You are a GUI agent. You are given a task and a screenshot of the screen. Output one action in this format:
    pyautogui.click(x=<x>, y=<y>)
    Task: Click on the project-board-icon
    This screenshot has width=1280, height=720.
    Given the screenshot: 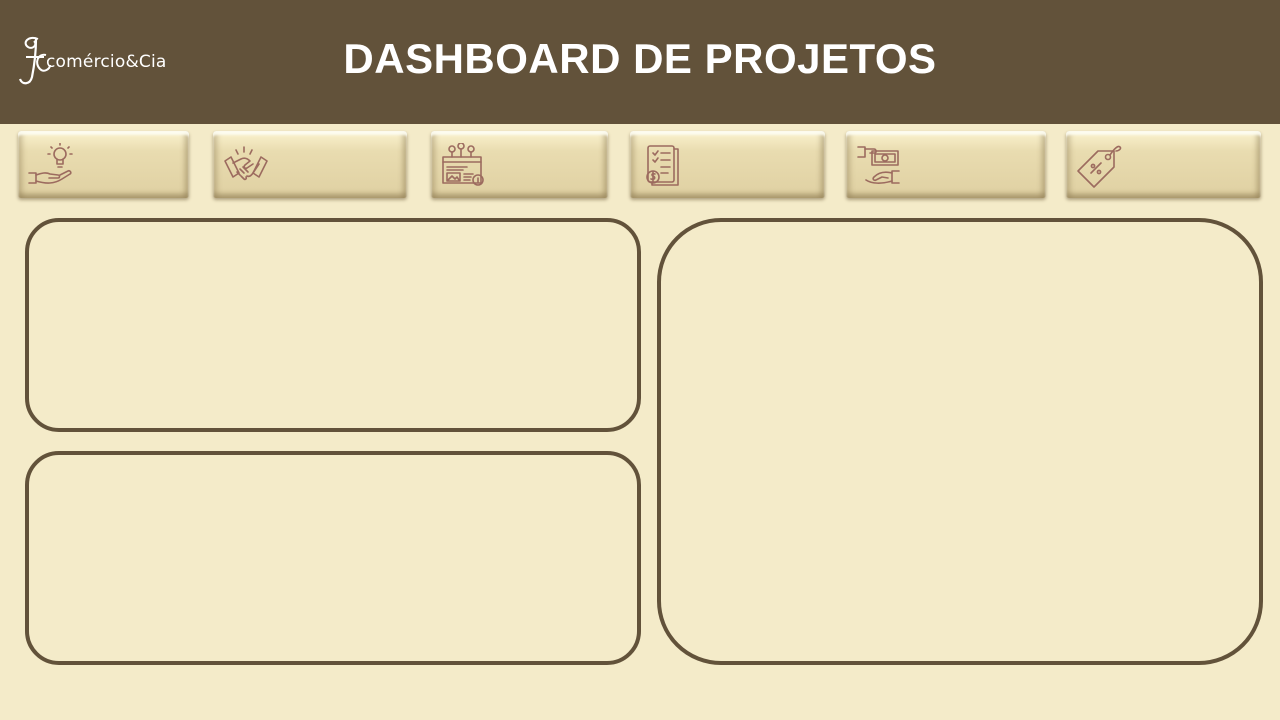 What is the action you would take?
    pyautogui.click(x=463, y=164)
    